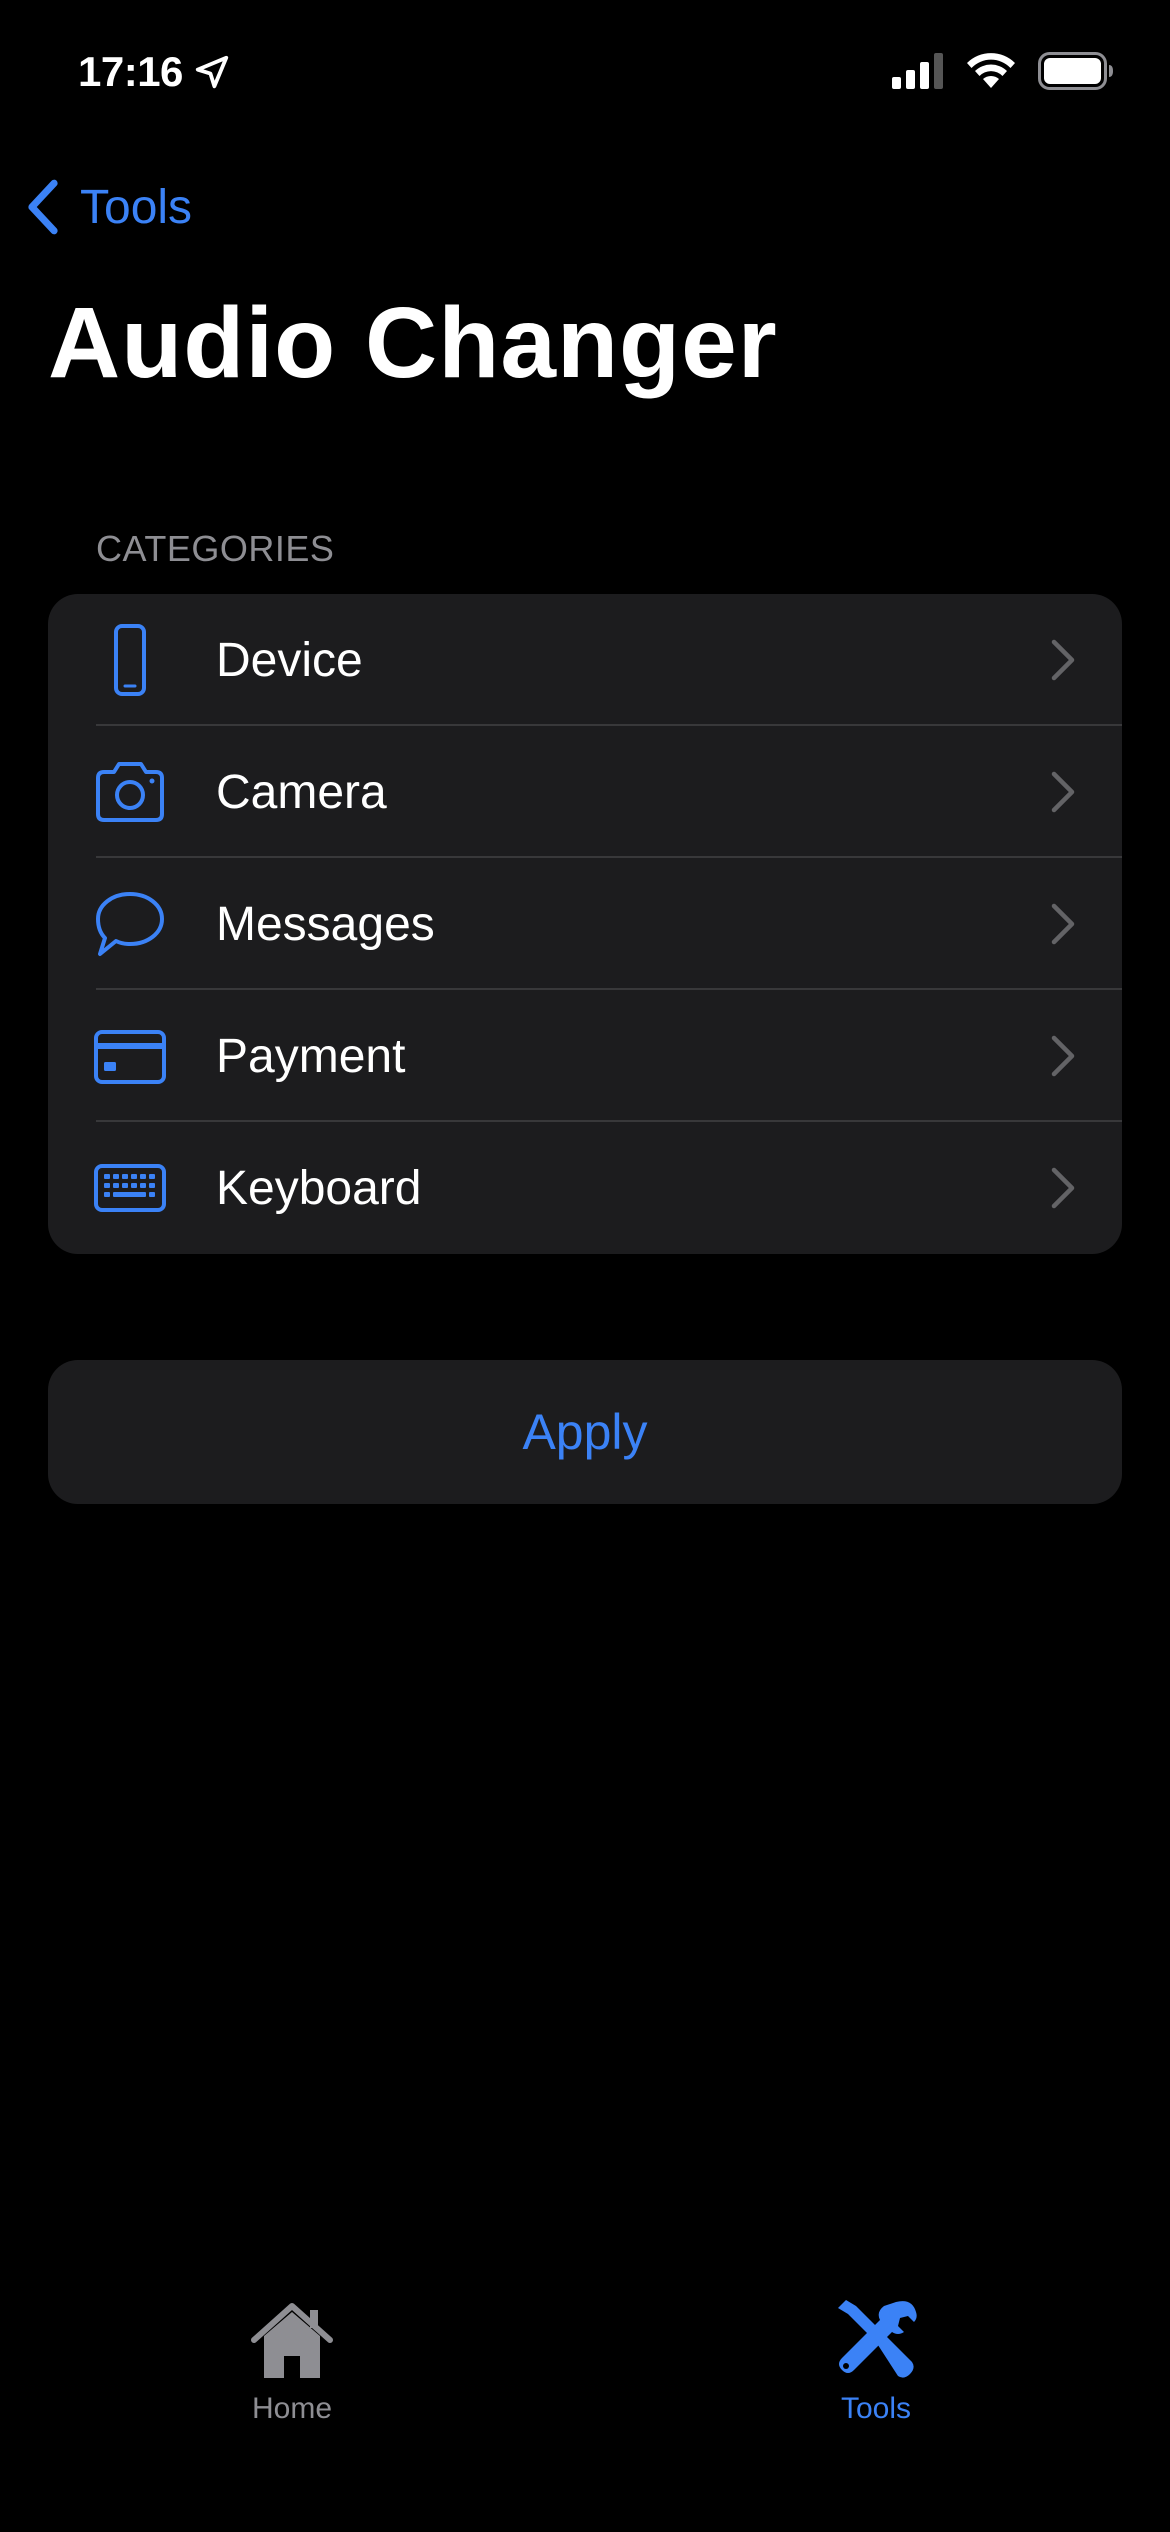  I want to click on house-icon, so click(292, 2340).